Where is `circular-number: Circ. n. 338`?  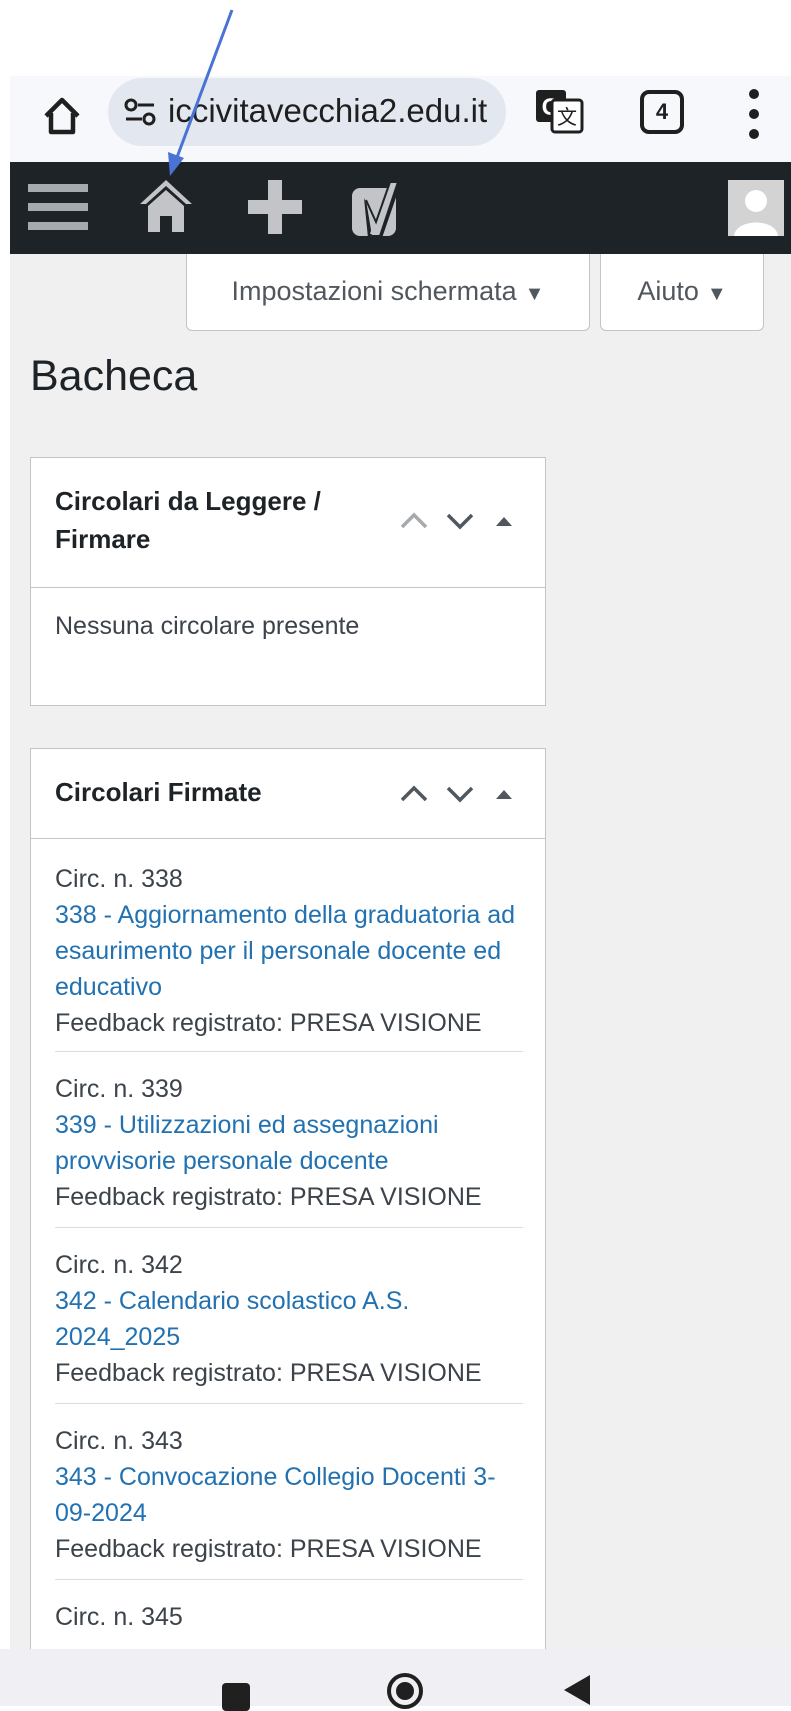
circular-number: Circ. n. 338 is located at coordinates (119, 879).